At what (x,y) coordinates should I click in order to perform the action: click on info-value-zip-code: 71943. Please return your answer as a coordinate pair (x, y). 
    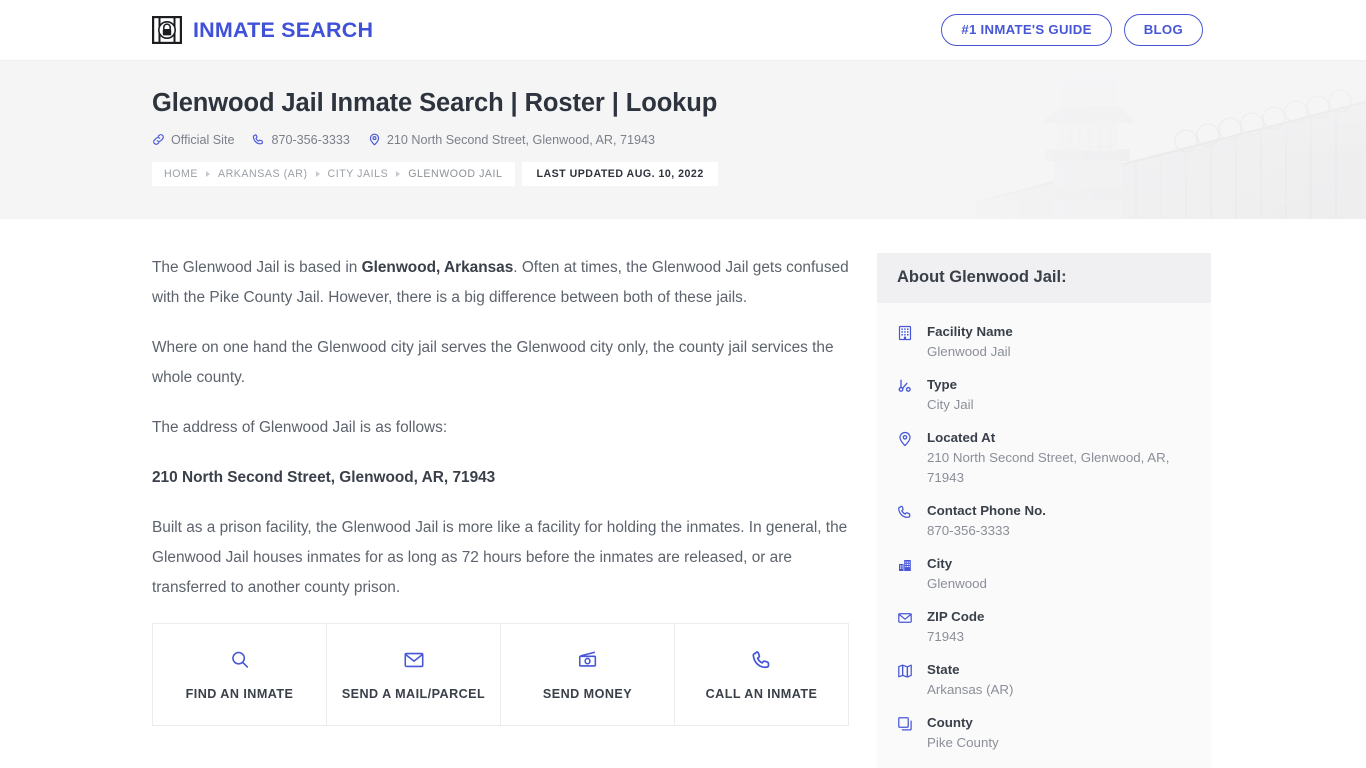
    Looking at the image, I should click on (945, 636).